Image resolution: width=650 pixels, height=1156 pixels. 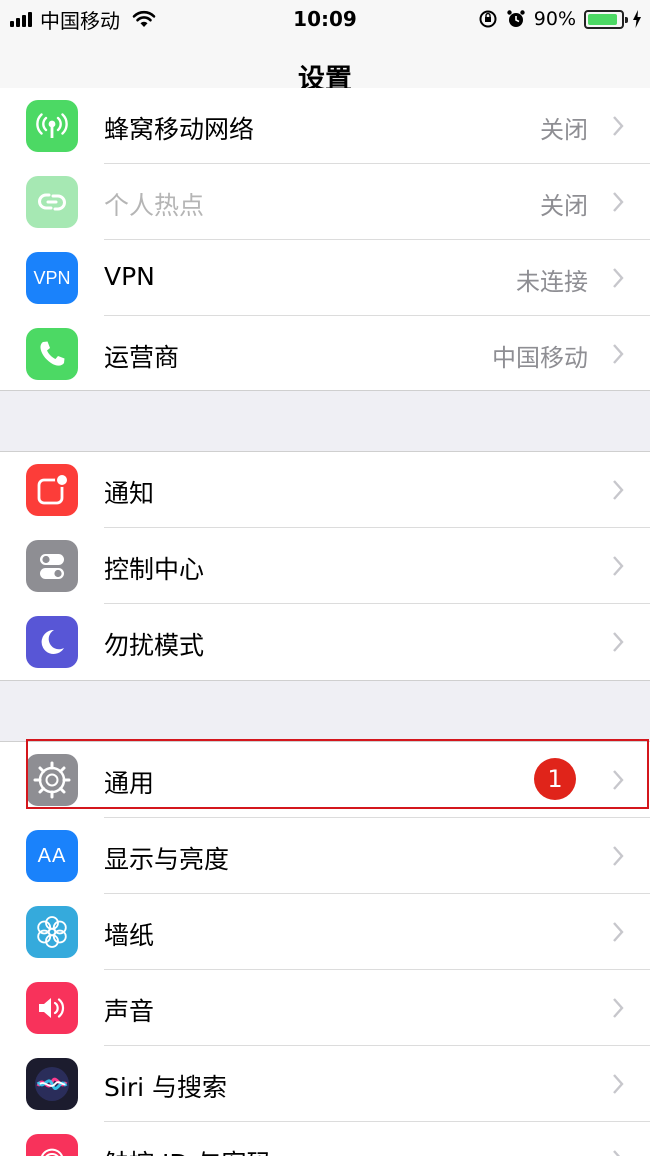 What do you see at coordinates (52, 1084) in the screenshot?
I see `siri-icon` at bounding box center [52, 1084].